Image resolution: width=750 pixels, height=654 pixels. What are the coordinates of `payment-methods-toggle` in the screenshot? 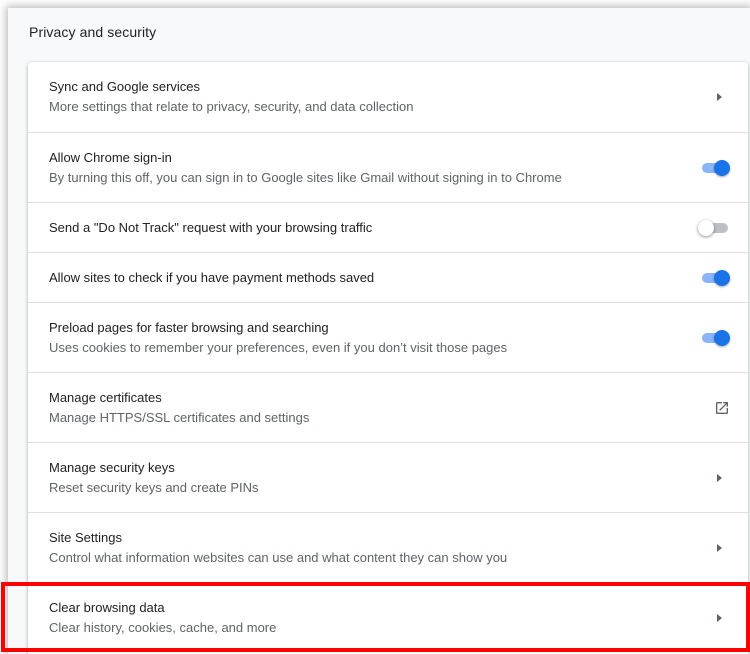 It's located at (714, 278).